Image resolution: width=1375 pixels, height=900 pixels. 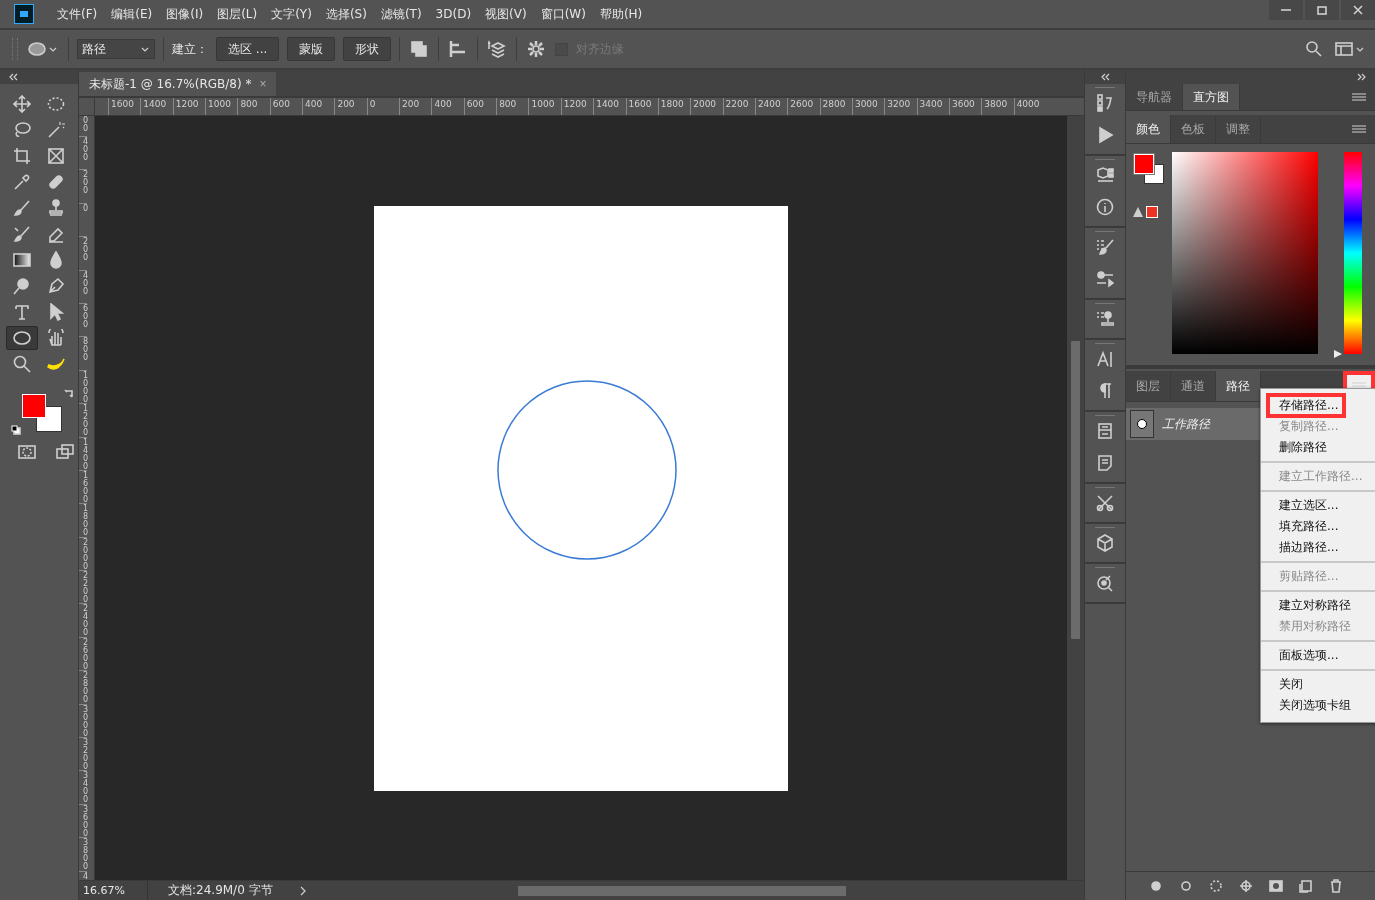 What do you see at coordinates (22, 338) in the screenshot?
I see `ellipse-tool` at bounding box center [22, 338].